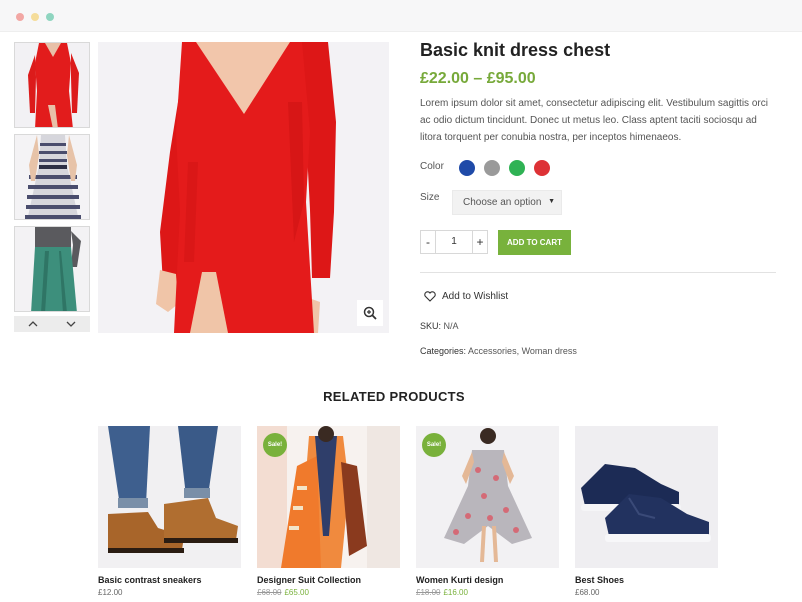  What do you see at coordinates (430, 197) in the screenshot?
I see `size-label: Size` at bounding box center [430, 197].